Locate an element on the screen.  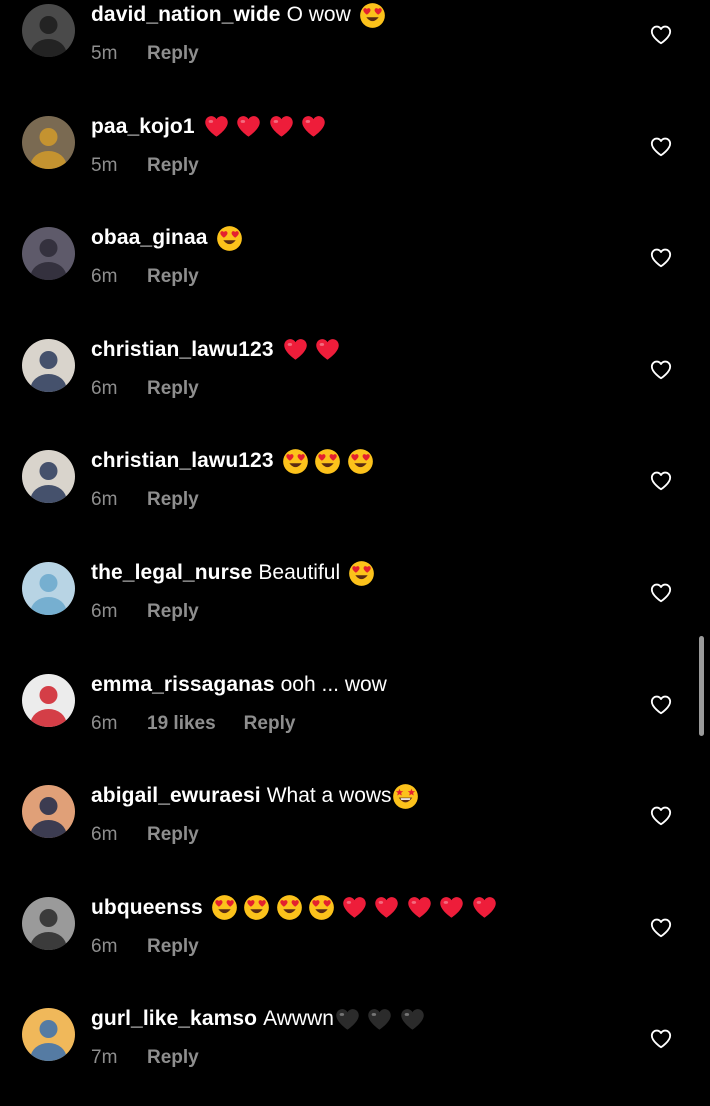
star-struck-emoji is located at coordinates (405, 796).